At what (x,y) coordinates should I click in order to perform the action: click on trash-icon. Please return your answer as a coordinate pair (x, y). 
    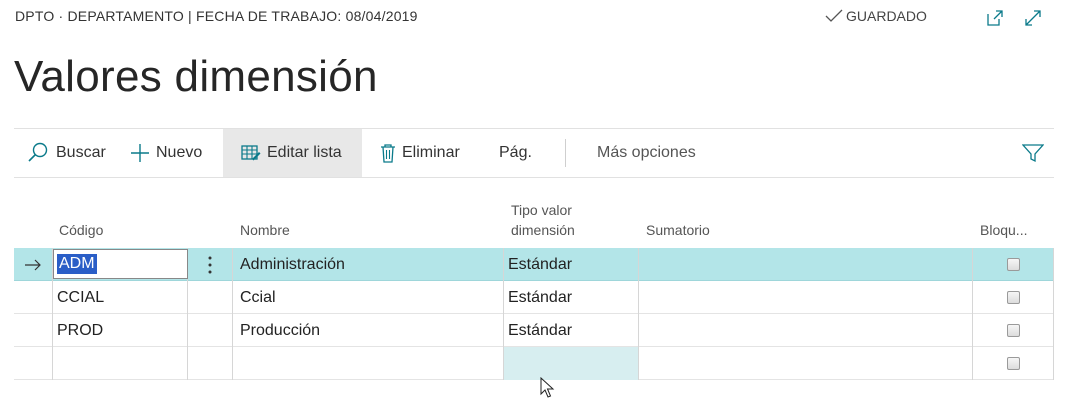
    Looking at the image, I should click on (388, 153).